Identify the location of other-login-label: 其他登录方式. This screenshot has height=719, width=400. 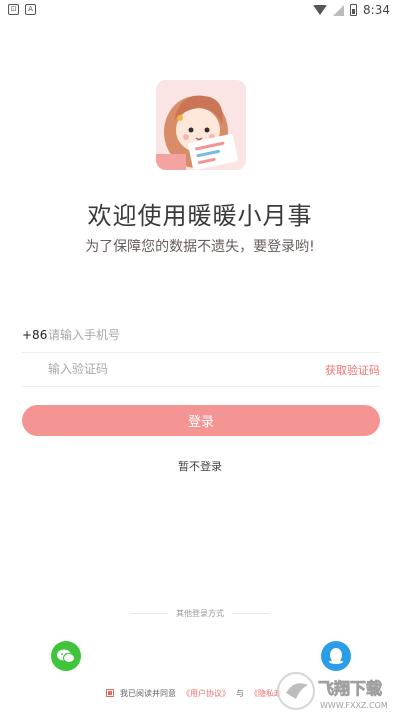
(200, 613).